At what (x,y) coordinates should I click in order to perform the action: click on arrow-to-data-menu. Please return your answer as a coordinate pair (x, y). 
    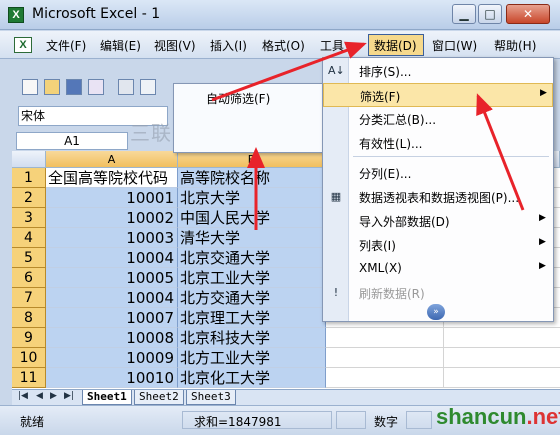
    Looking at the image, I should click on (289, 71).